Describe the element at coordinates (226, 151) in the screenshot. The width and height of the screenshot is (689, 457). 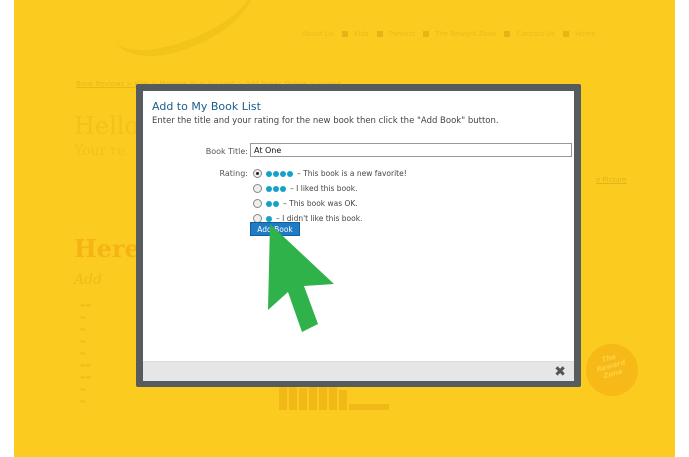
I see `book-title-label: Book Title:` at that location.